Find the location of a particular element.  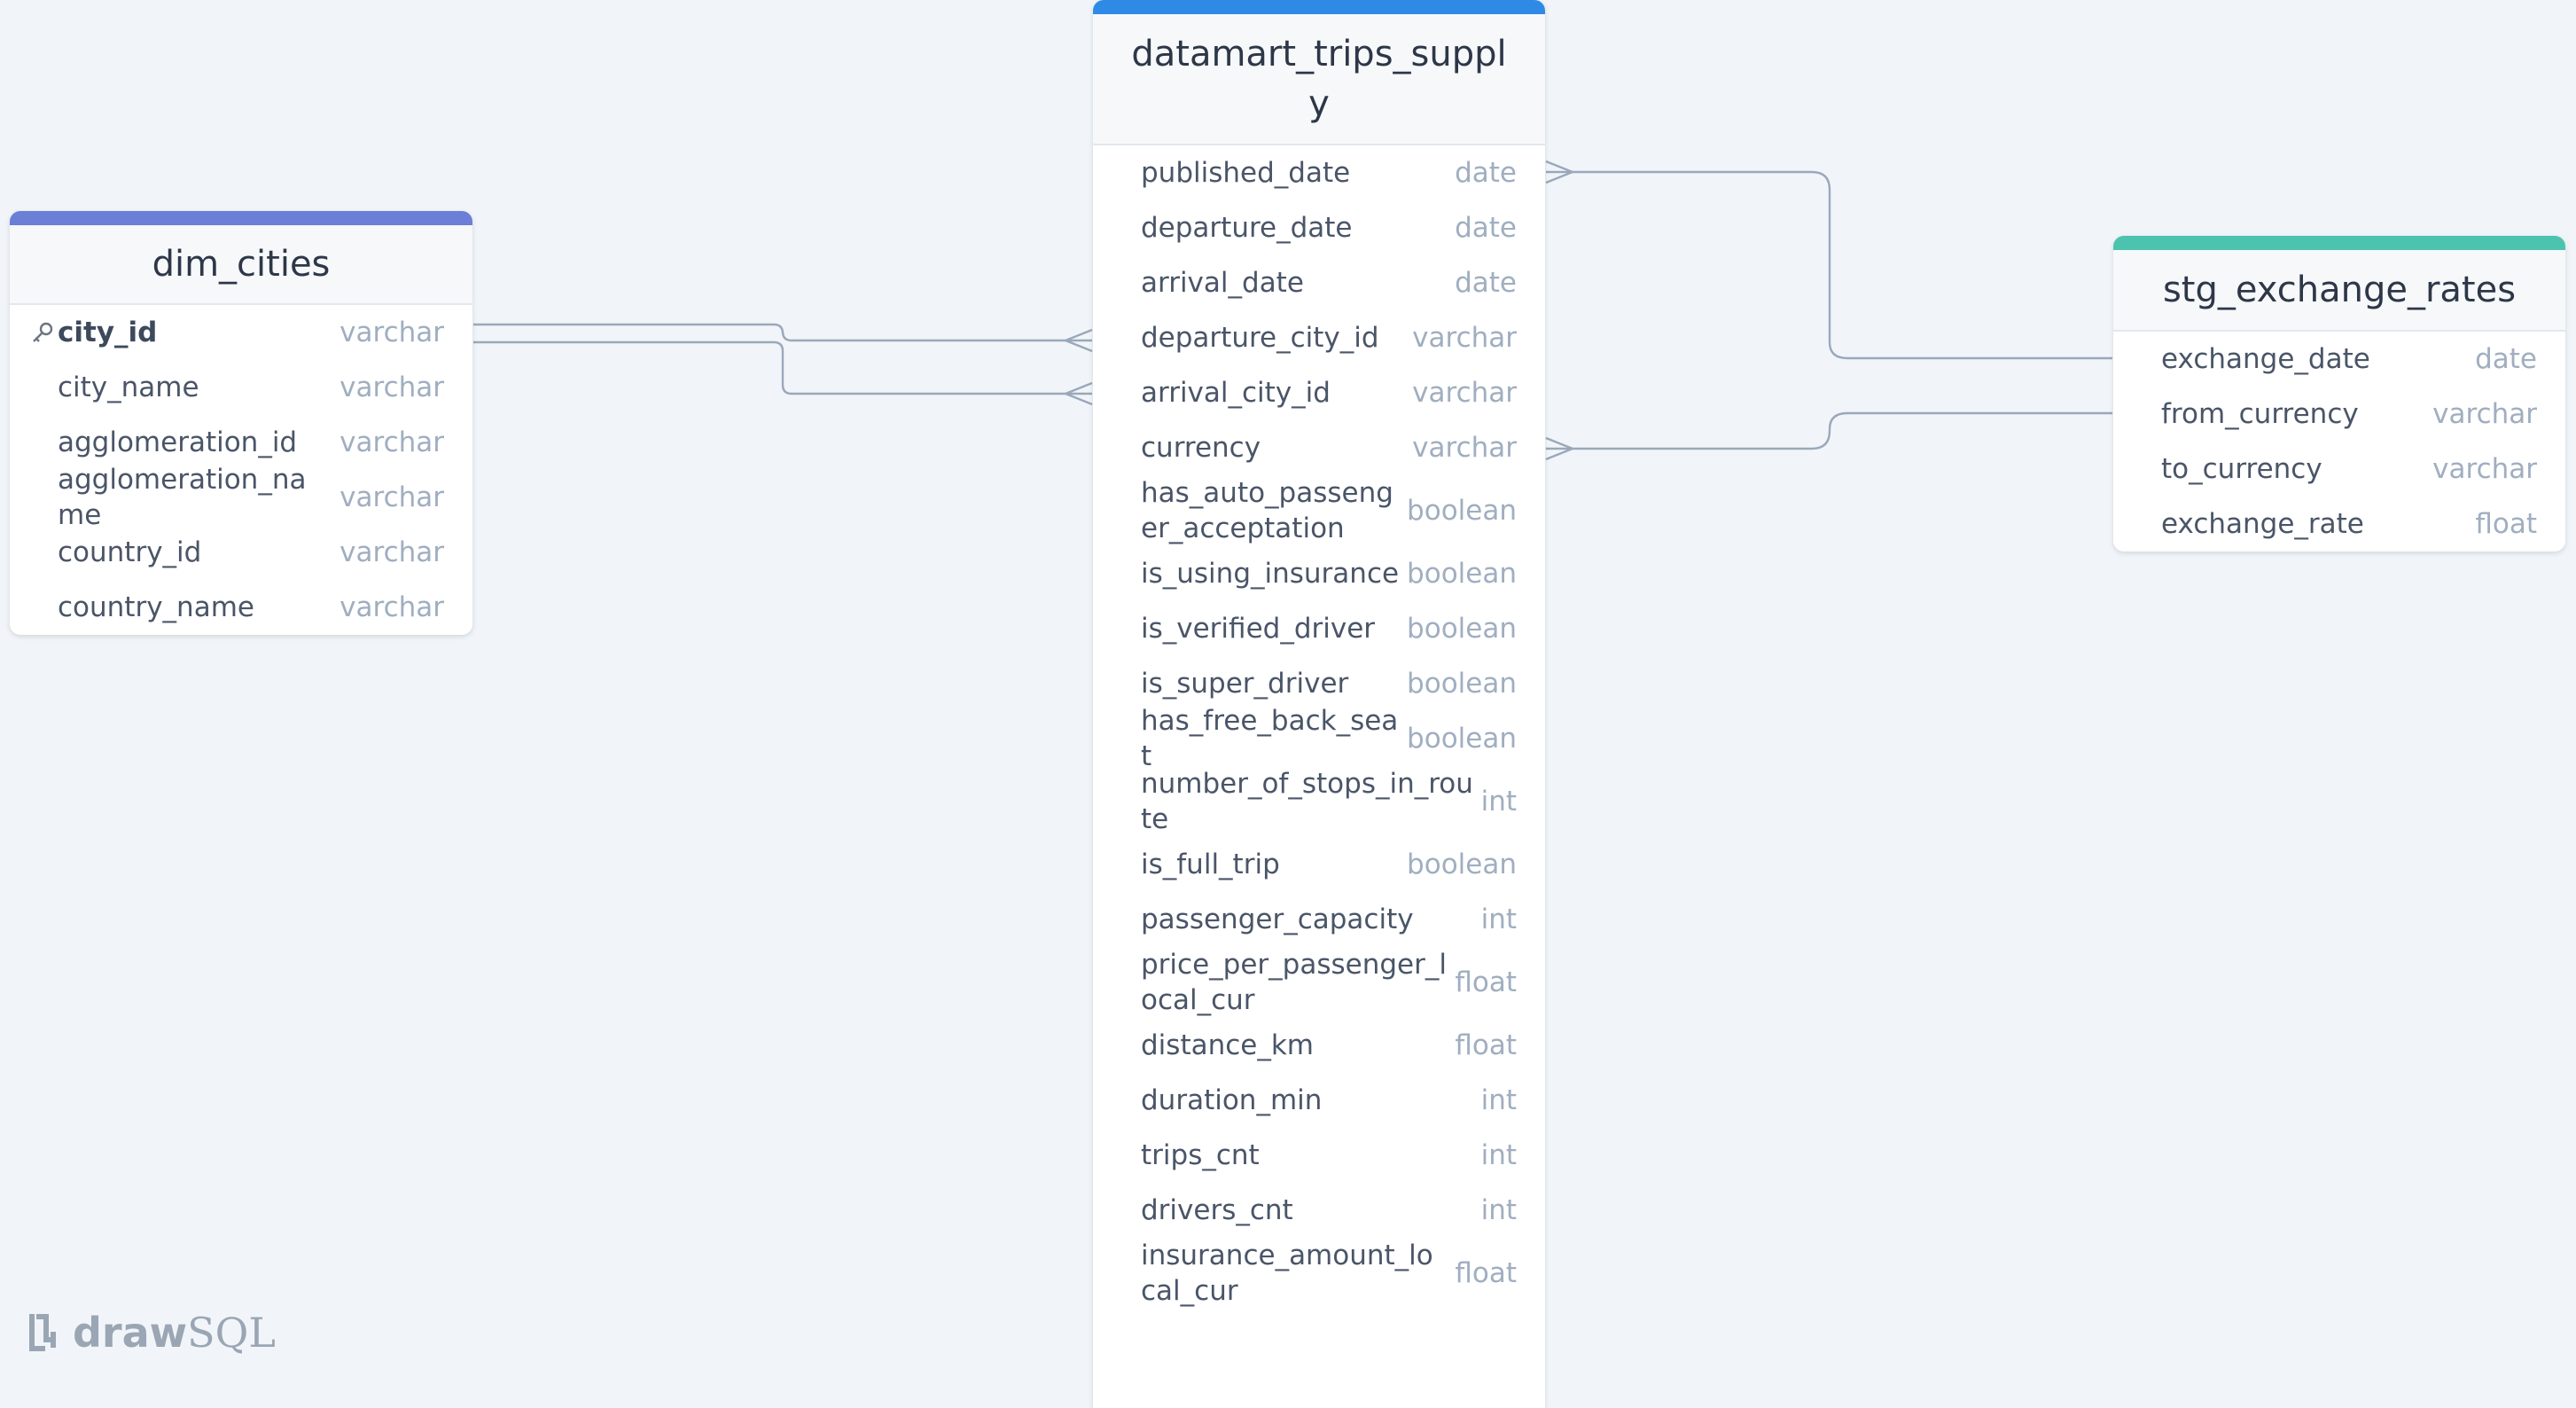

drawsql-logo: draw SQL is located at coordinates (151, 1333).